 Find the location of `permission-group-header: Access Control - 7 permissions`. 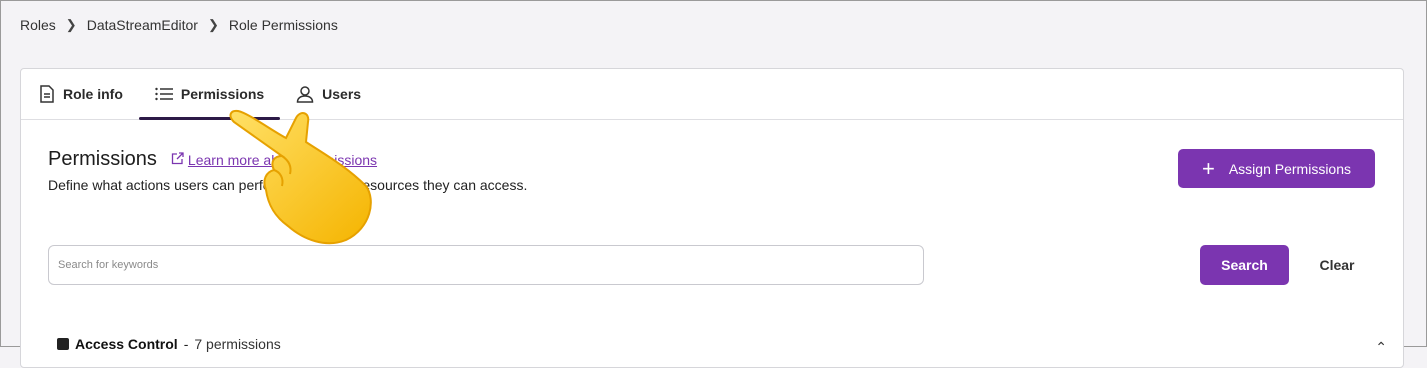

permission-group-header: Access Control - 7 permissions is located at coordinates (169, 344).